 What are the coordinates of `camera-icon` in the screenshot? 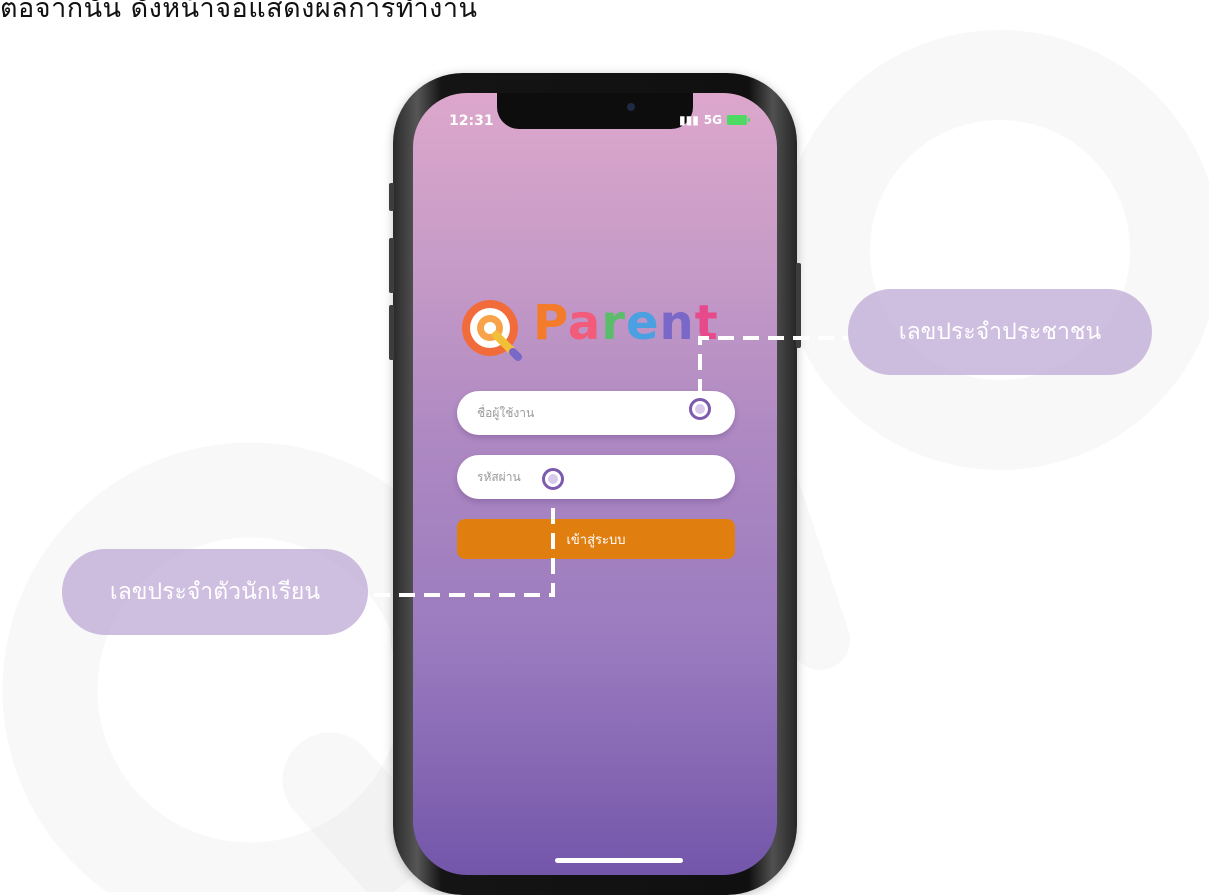 It's located at (631, 107).